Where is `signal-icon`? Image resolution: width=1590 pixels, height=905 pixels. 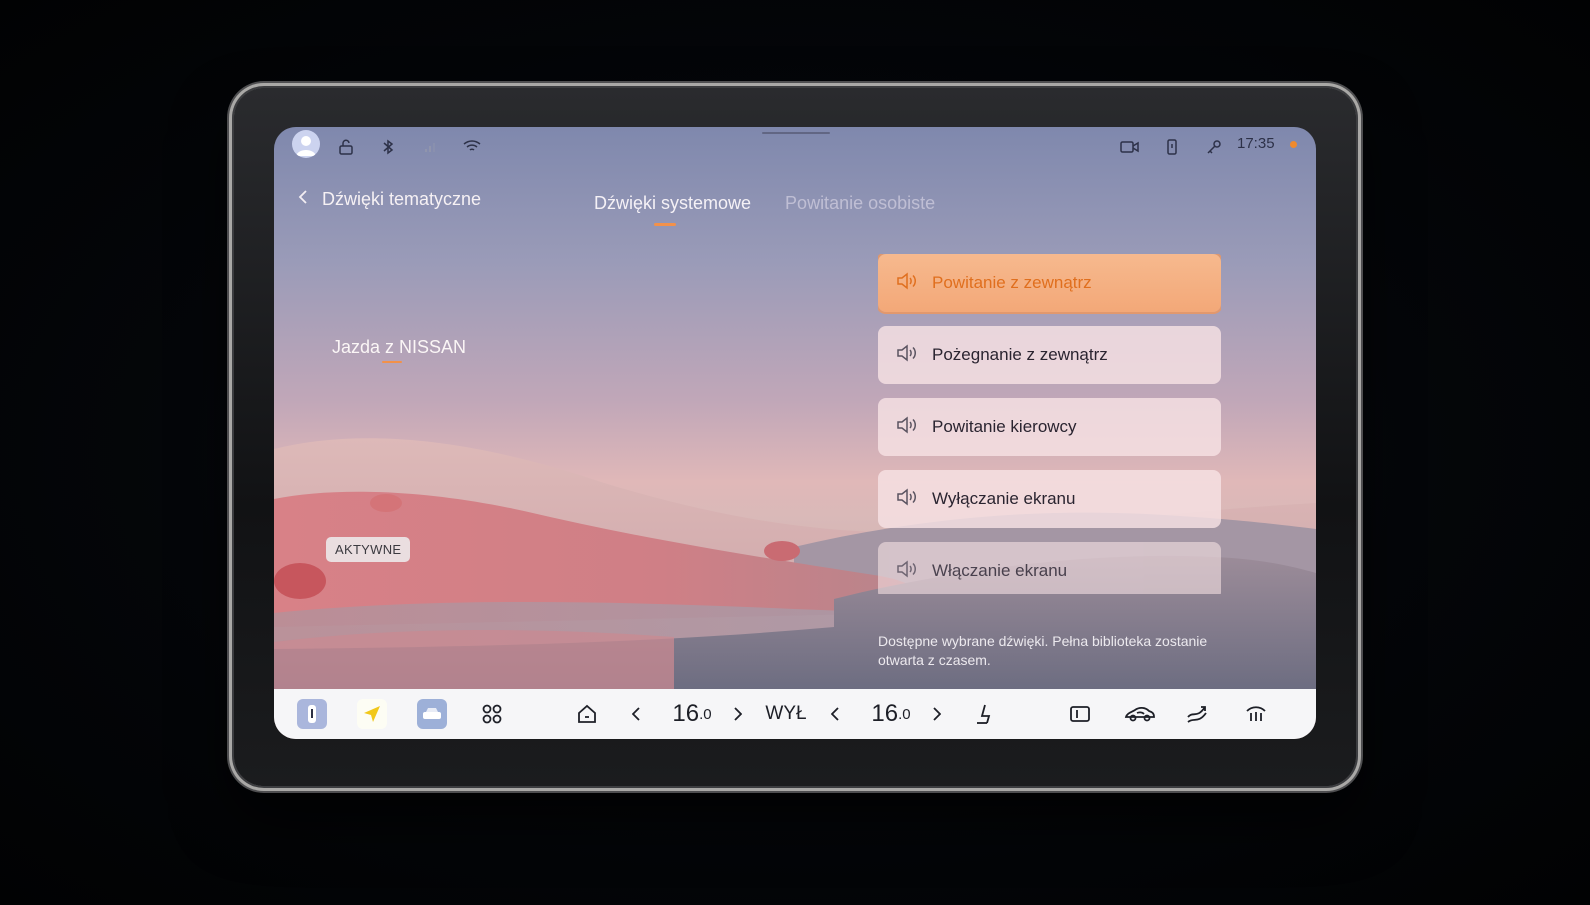 signal-icon is located at coordinates (430, 147).